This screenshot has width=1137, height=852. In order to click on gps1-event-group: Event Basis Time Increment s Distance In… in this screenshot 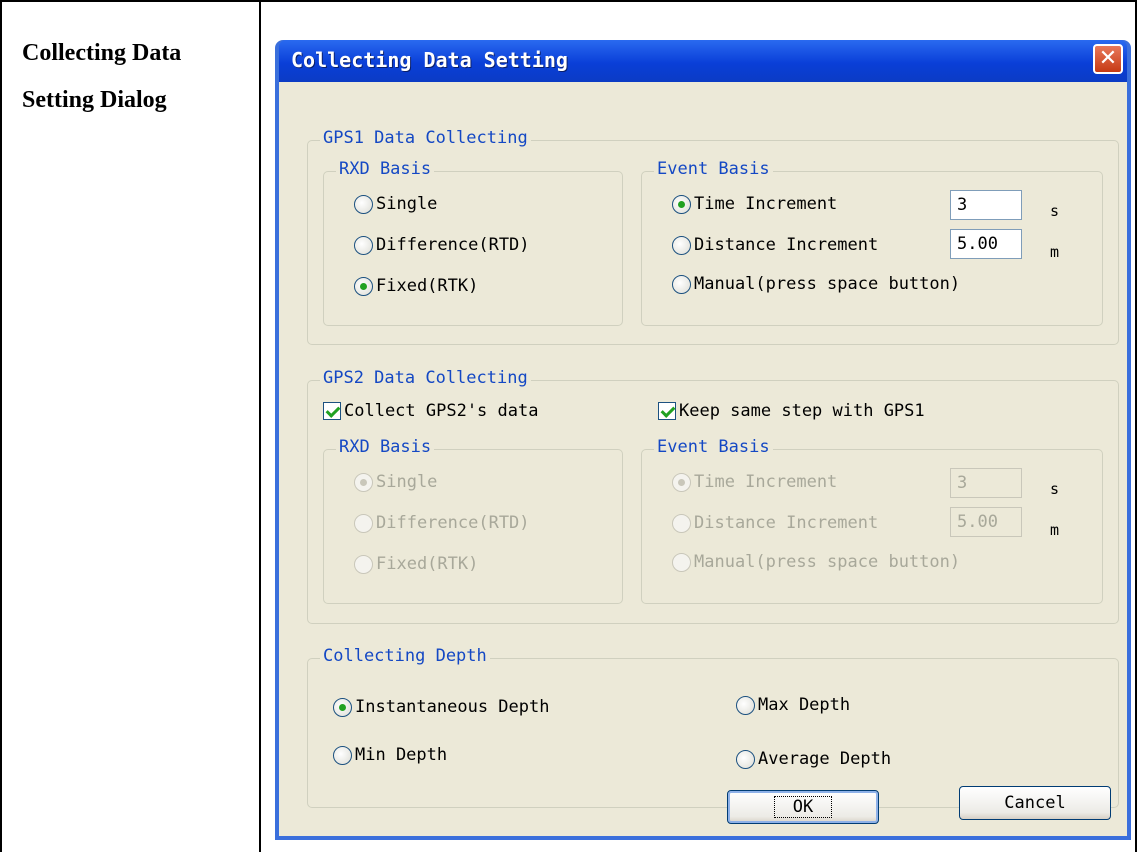, I will do `click(872, 242)`.